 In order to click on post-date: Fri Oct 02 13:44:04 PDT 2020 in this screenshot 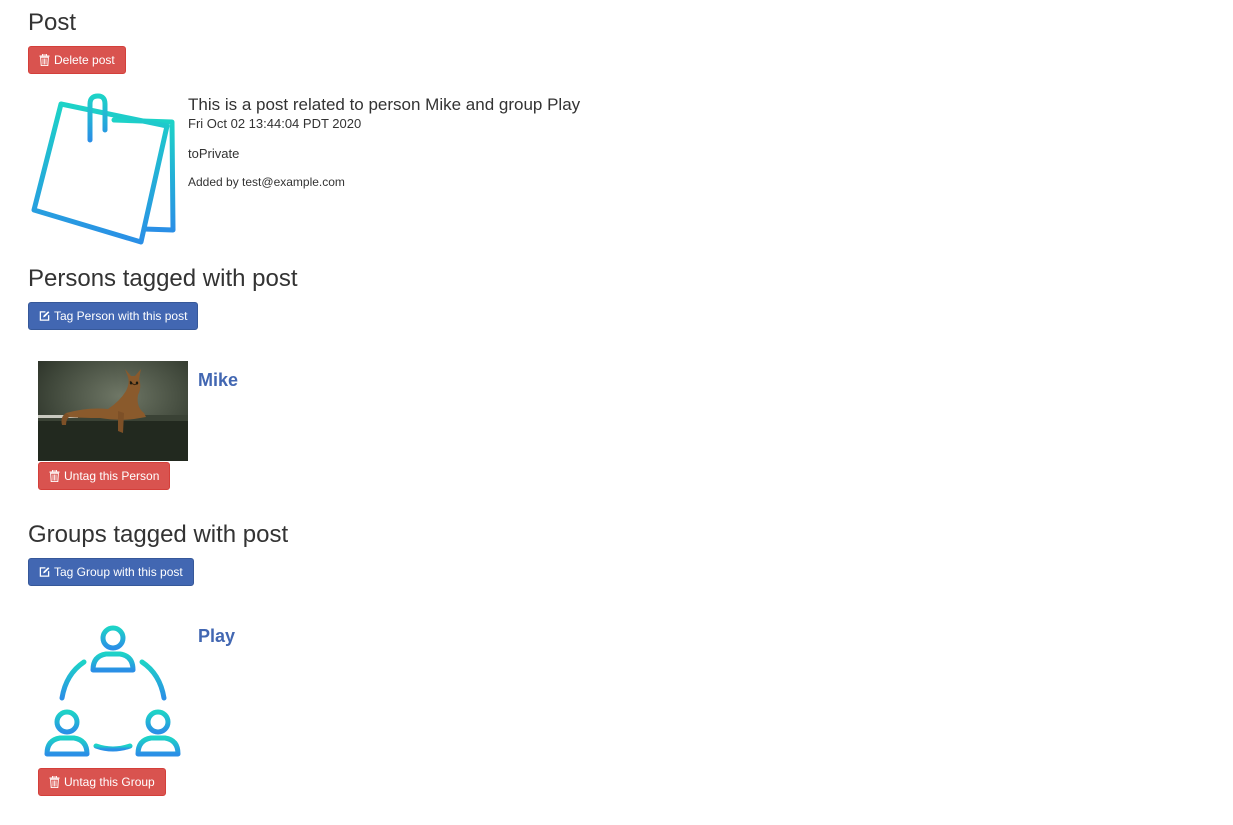, I will do `click(275, 123)`.